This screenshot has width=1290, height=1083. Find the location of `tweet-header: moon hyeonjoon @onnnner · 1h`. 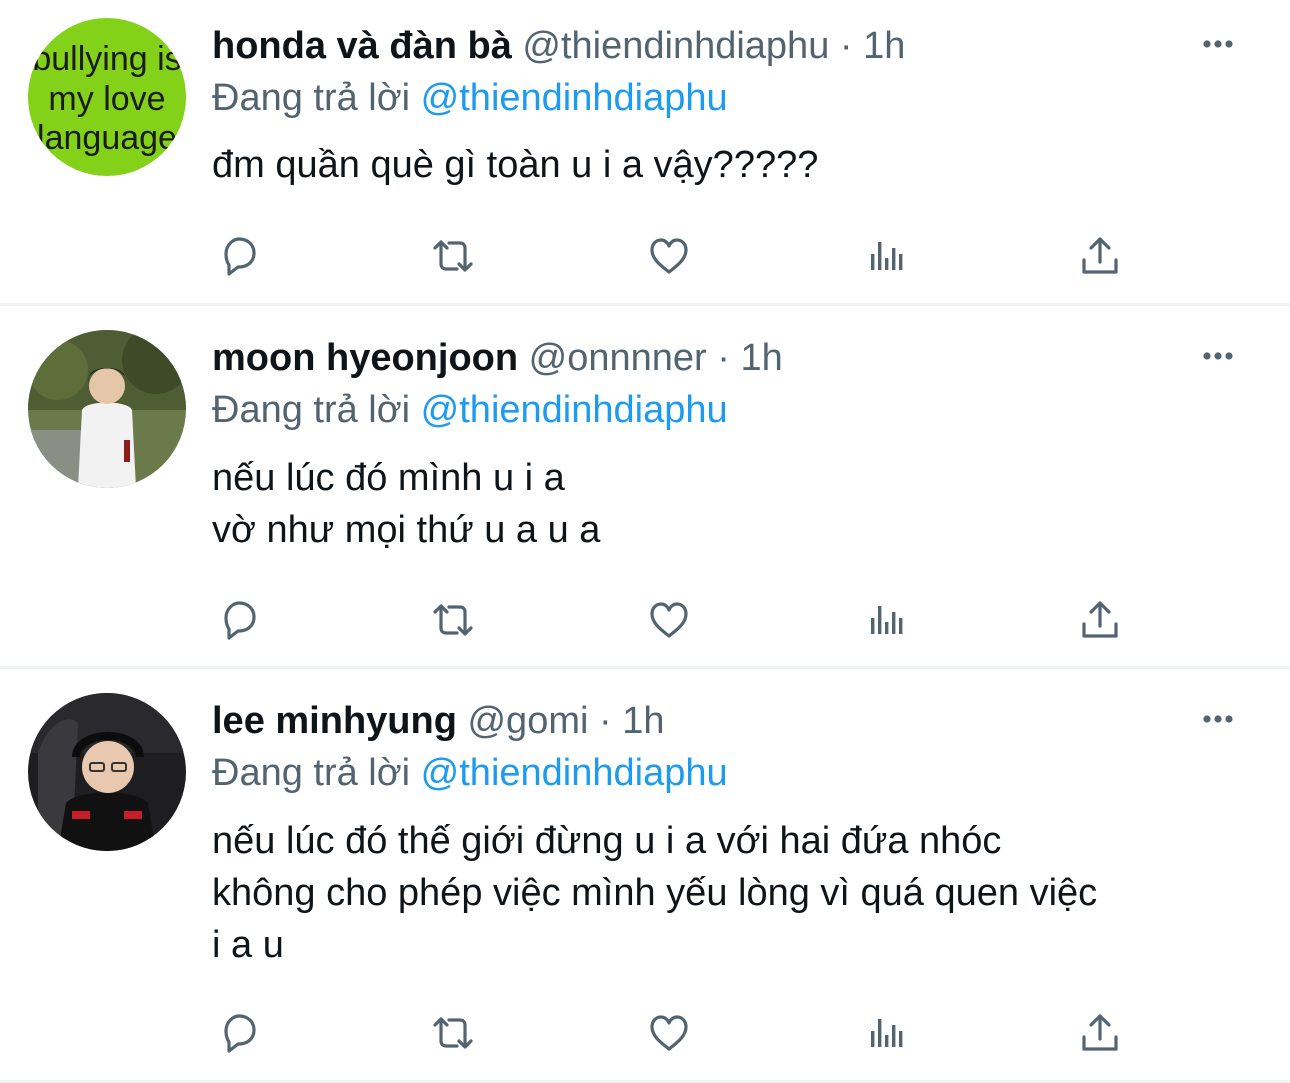

tweet-header: moon hyeonjoon @onnnner · 1h is located at coordinates (497, 358).